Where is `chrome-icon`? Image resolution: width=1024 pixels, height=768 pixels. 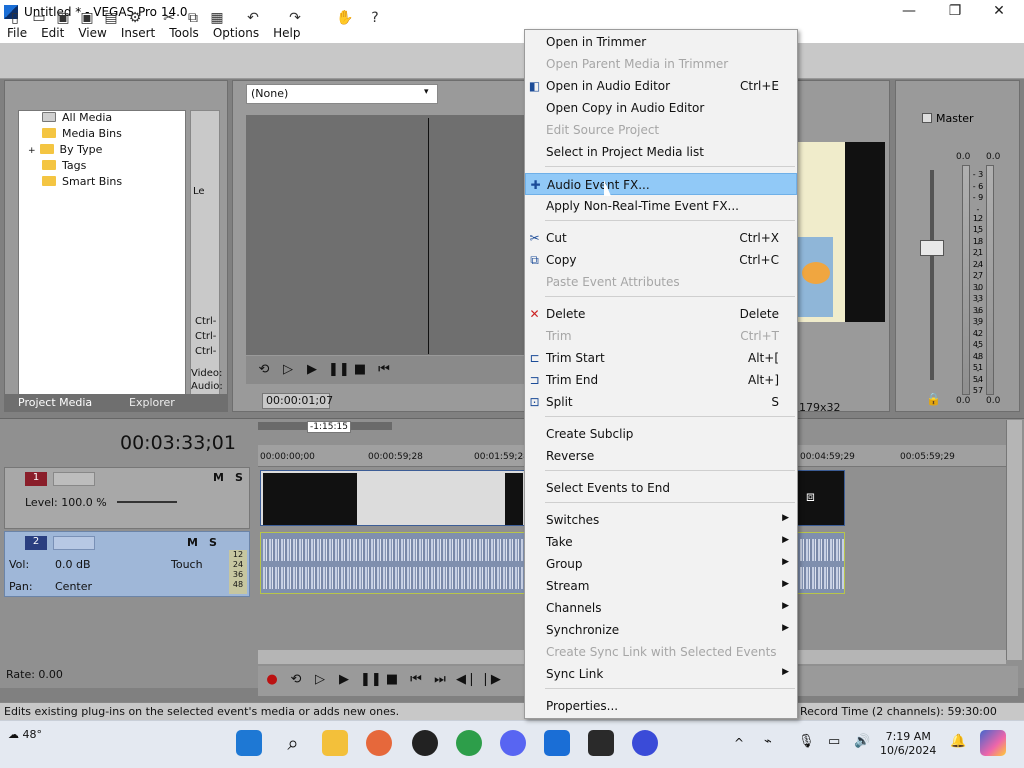
chrome-icon is located at coordinates (469, 743).